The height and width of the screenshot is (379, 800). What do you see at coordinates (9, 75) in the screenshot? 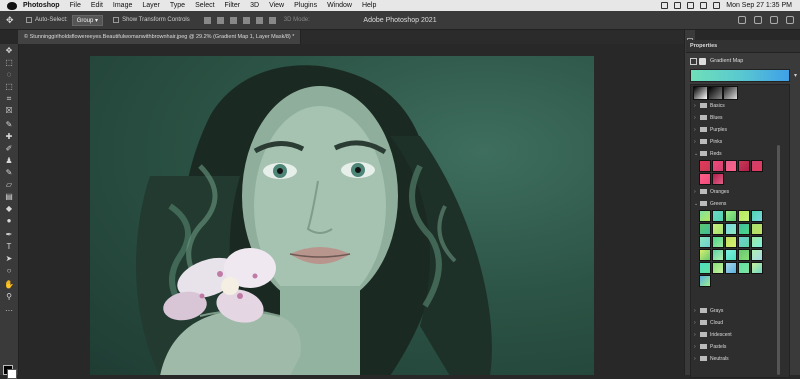
I see `lasso-icon: ◌` at bounding box center [9, 75].